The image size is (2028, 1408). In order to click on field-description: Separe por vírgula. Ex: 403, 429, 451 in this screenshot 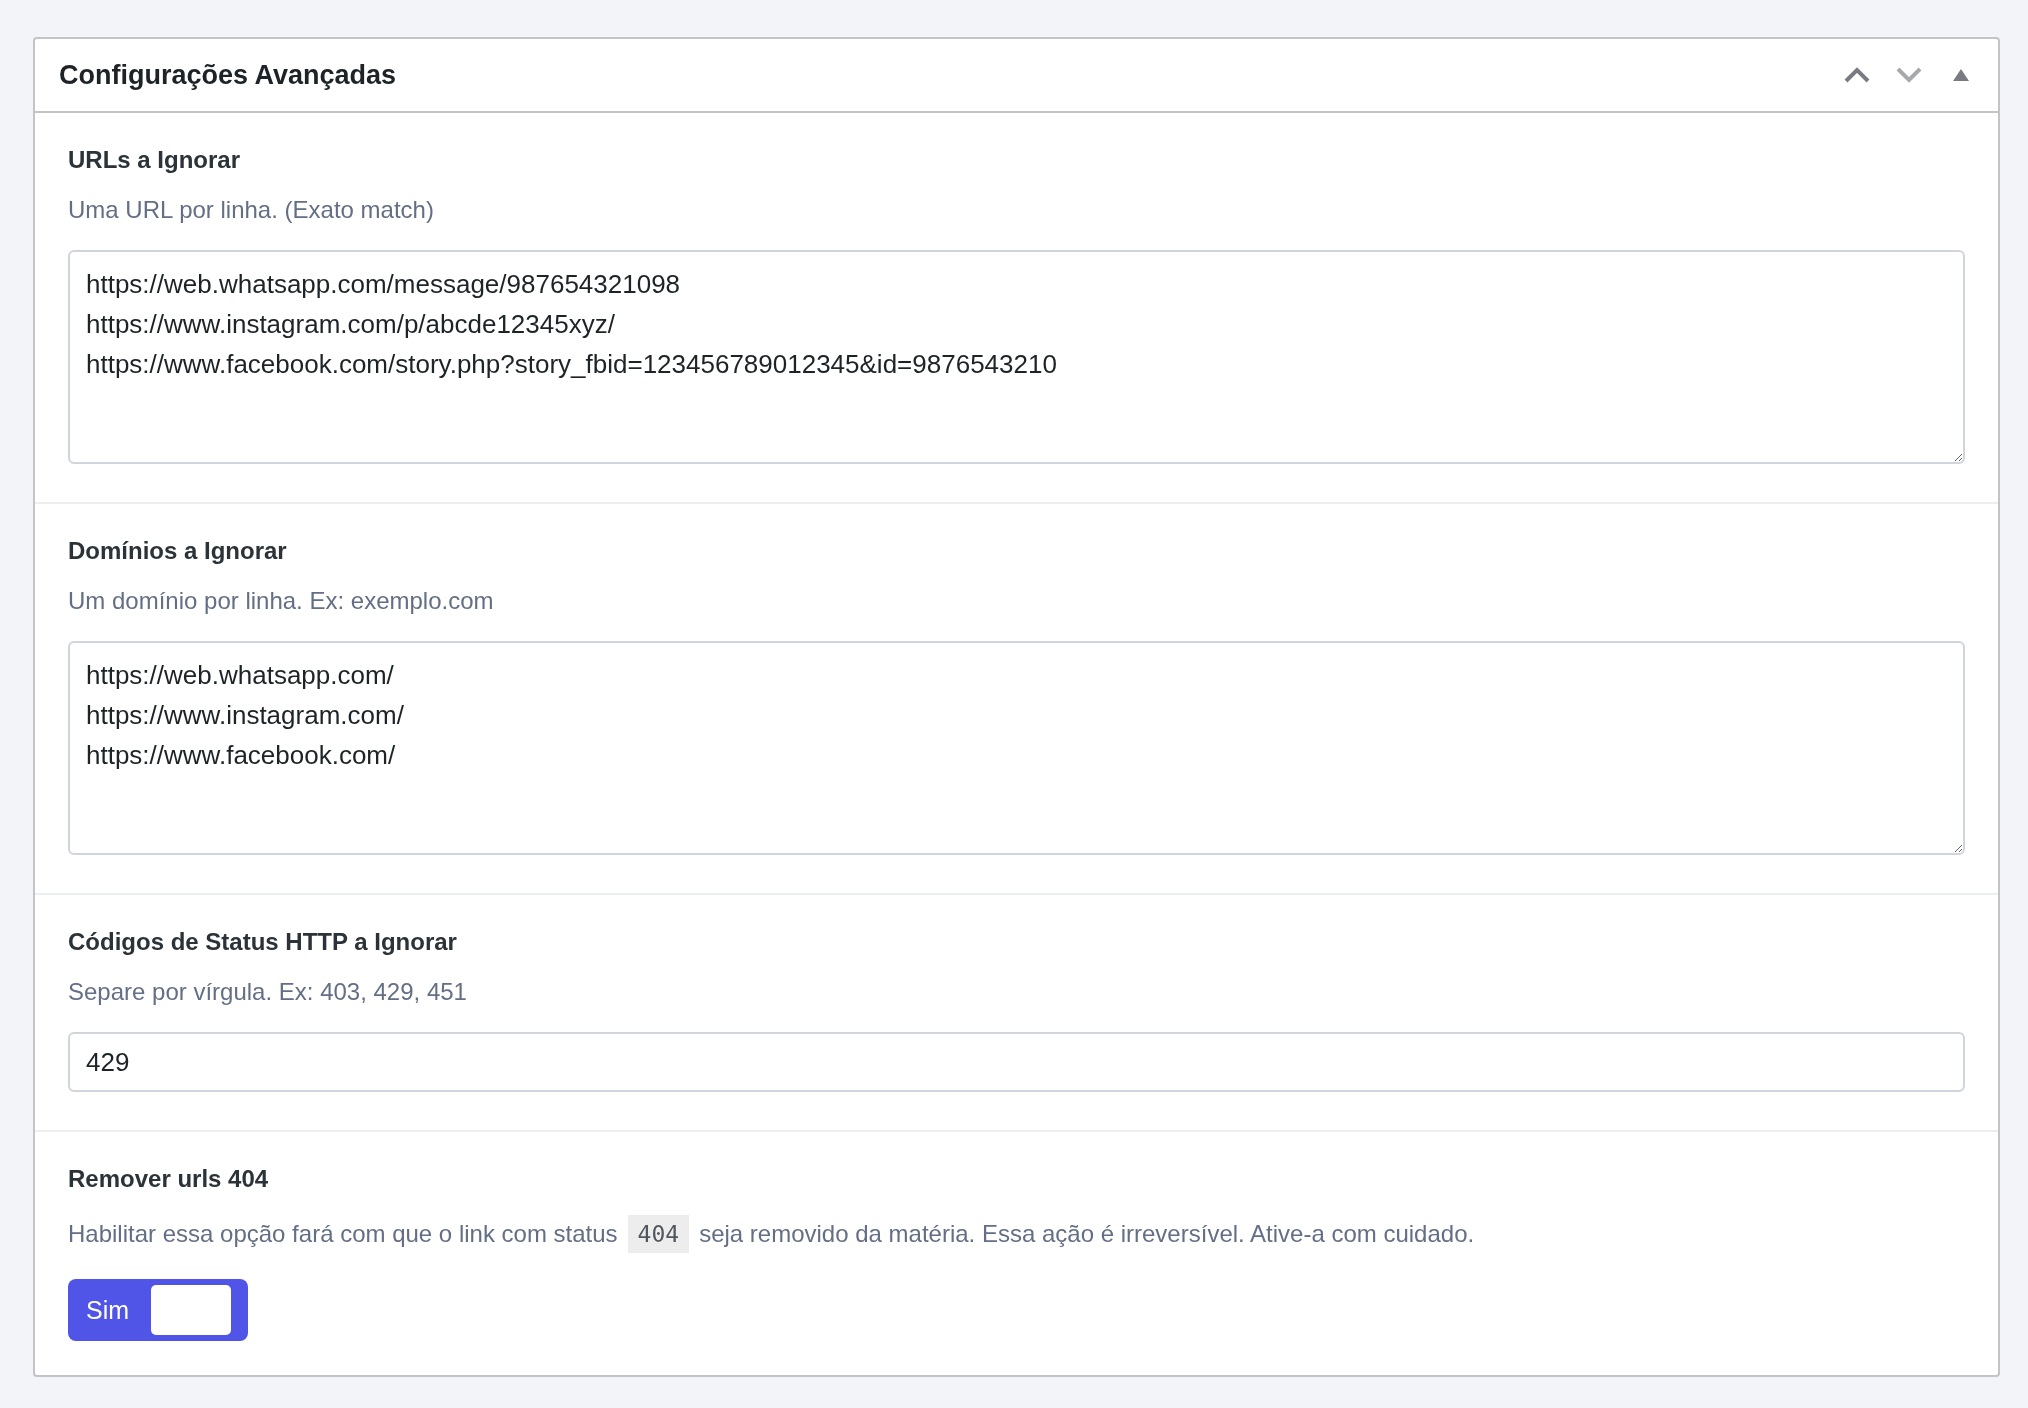, I will do `click(267, 992)`.